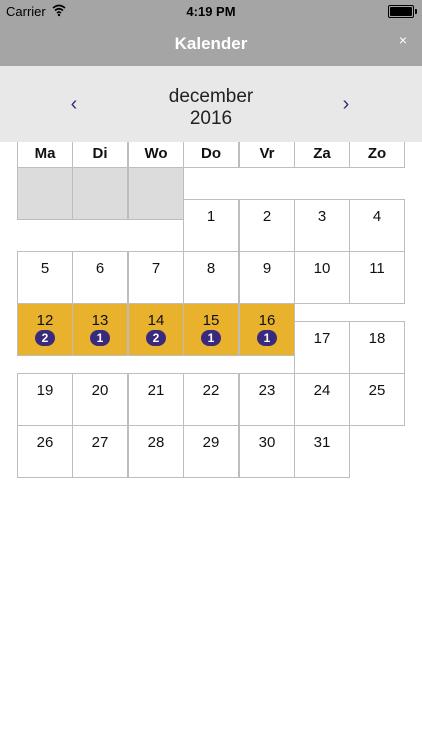  What do you see at coordinates (377, 399) in the screenshot?
I see `day-cell: 25` at bounding box center [377, 399].